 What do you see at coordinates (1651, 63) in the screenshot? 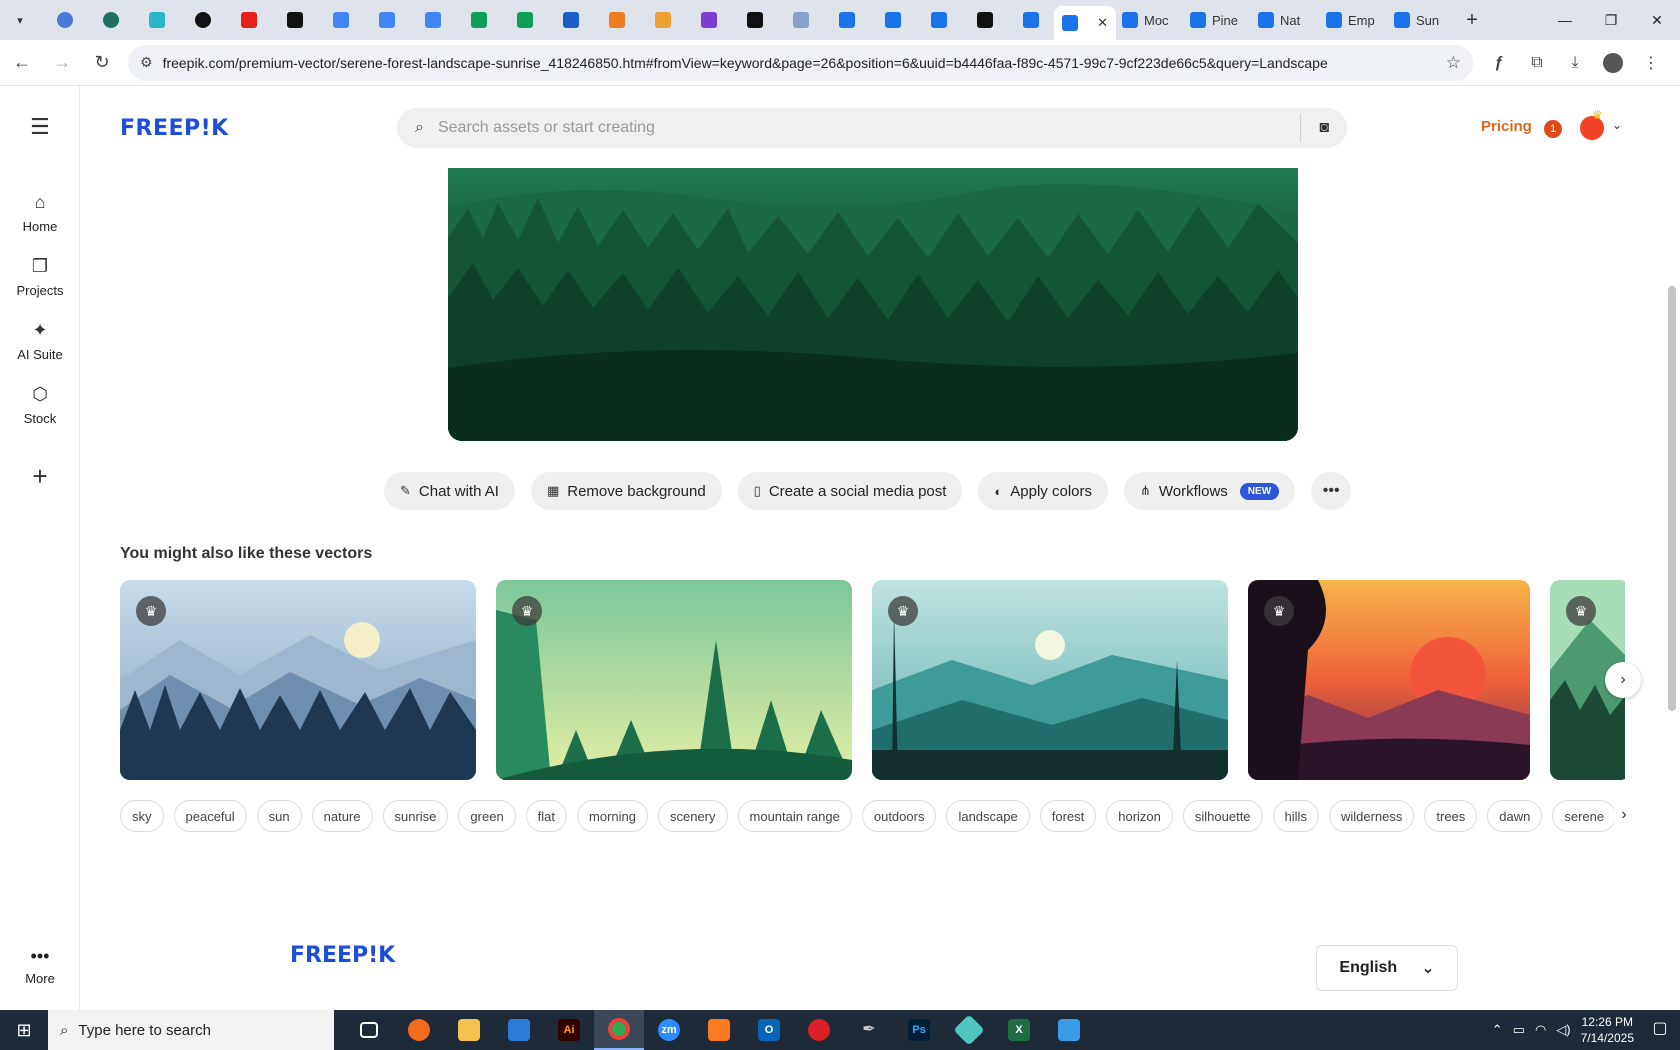
I see `browser-menu-icon: ⋮` at bounding box center [1651, 63].